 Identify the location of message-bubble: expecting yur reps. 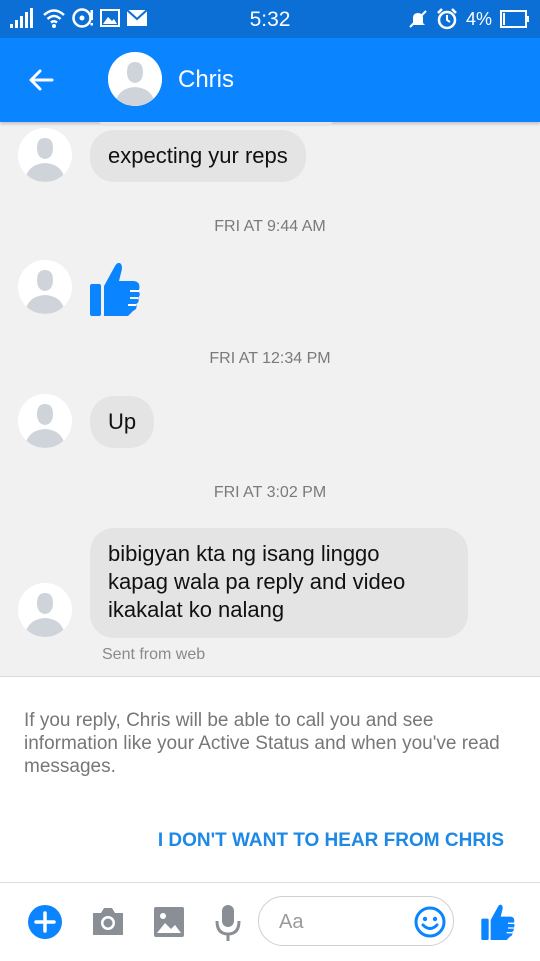
(198, 156).